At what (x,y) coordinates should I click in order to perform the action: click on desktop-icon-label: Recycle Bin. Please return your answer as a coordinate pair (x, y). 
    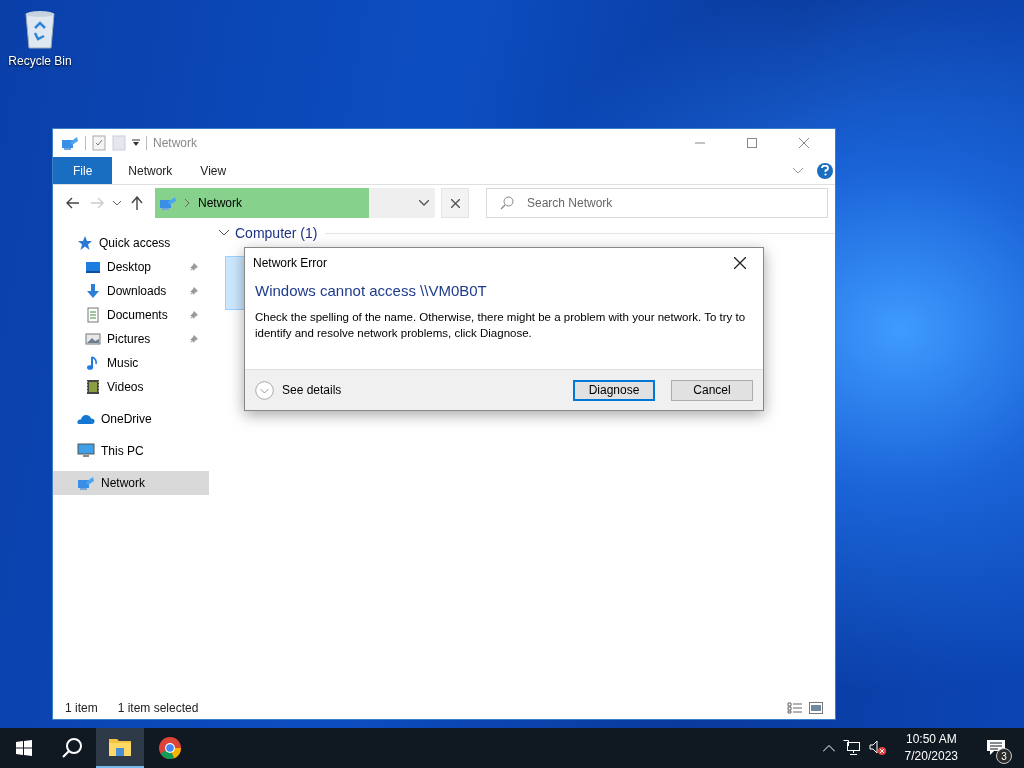
    Looking at the image, I should click on (40, 61).